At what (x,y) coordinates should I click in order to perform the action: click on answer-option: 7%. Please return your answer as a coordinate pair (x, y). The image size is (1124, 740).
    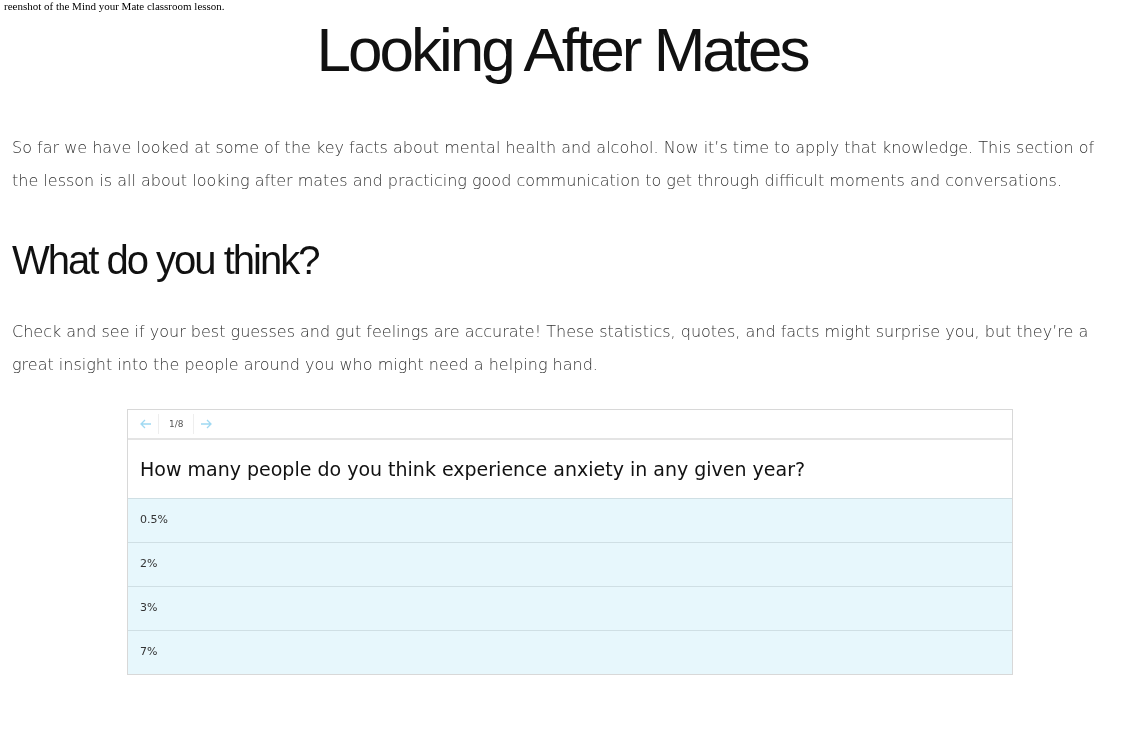
    Looking at the image, I should click on (570, 652).